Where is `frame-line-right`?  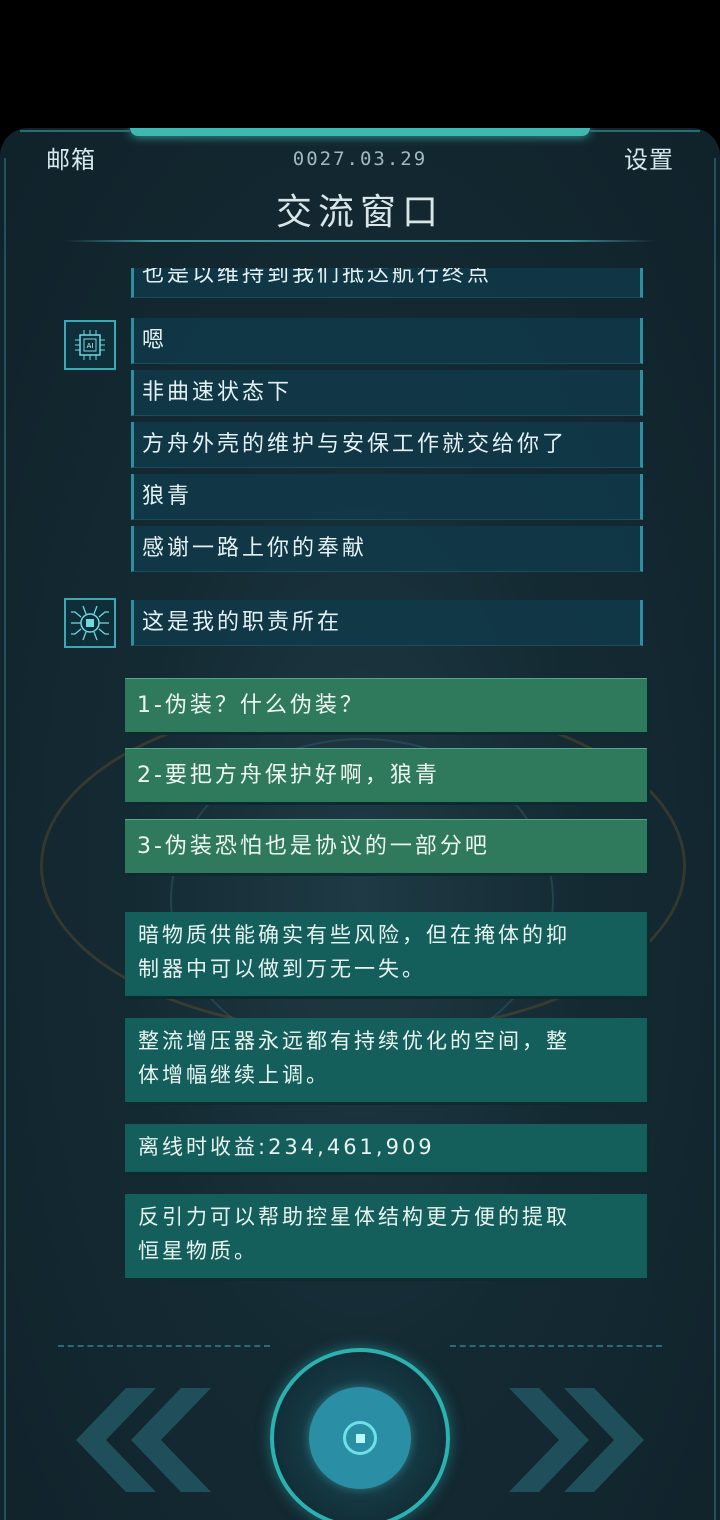 frame-line-right is located at coordinates (645, 131).